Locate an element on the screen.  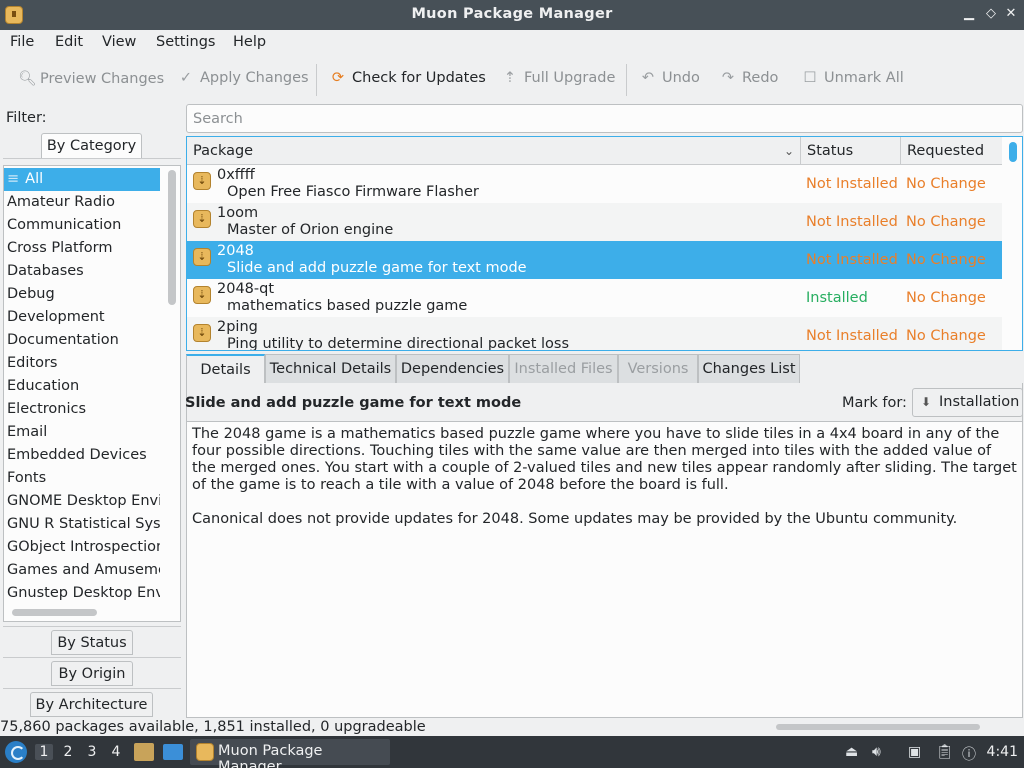
category-item: Gnustep Desktop Envi is located at coordinates (82, 593).